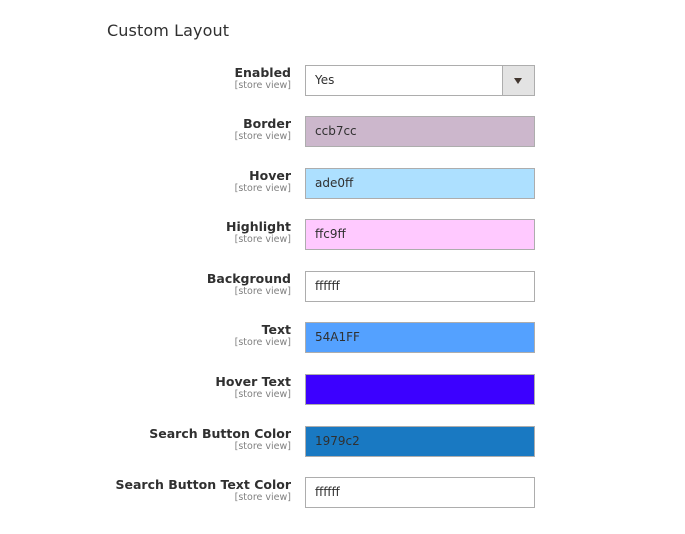 Image resolution: width=685 pixels, height=534 pixels. I want to click on enabled-select: Yes, so click(420, 80).